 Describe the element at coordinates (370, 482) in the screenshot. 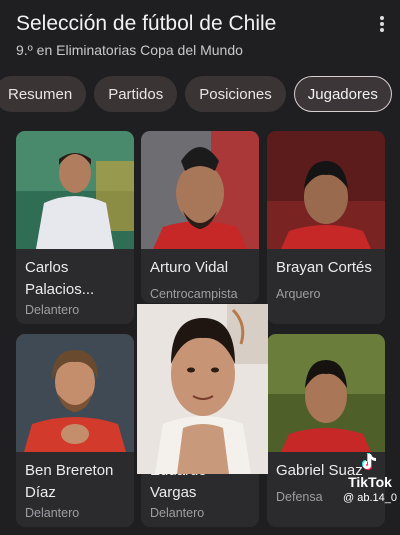

I see `tiktok-brand: TikTok` at that location.